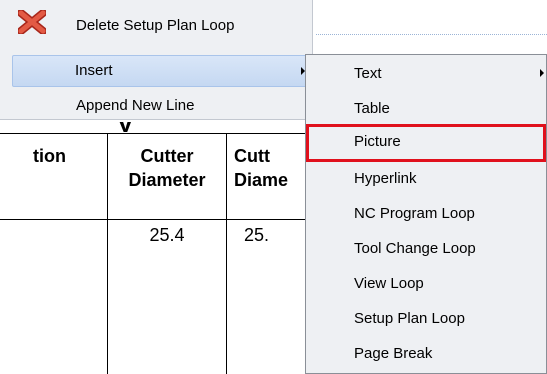 This screenshot has width=547, height=374. Describe the element at coordinates (372, 108) in the screenshot. I see `submenu-item-label: Table` at that location.